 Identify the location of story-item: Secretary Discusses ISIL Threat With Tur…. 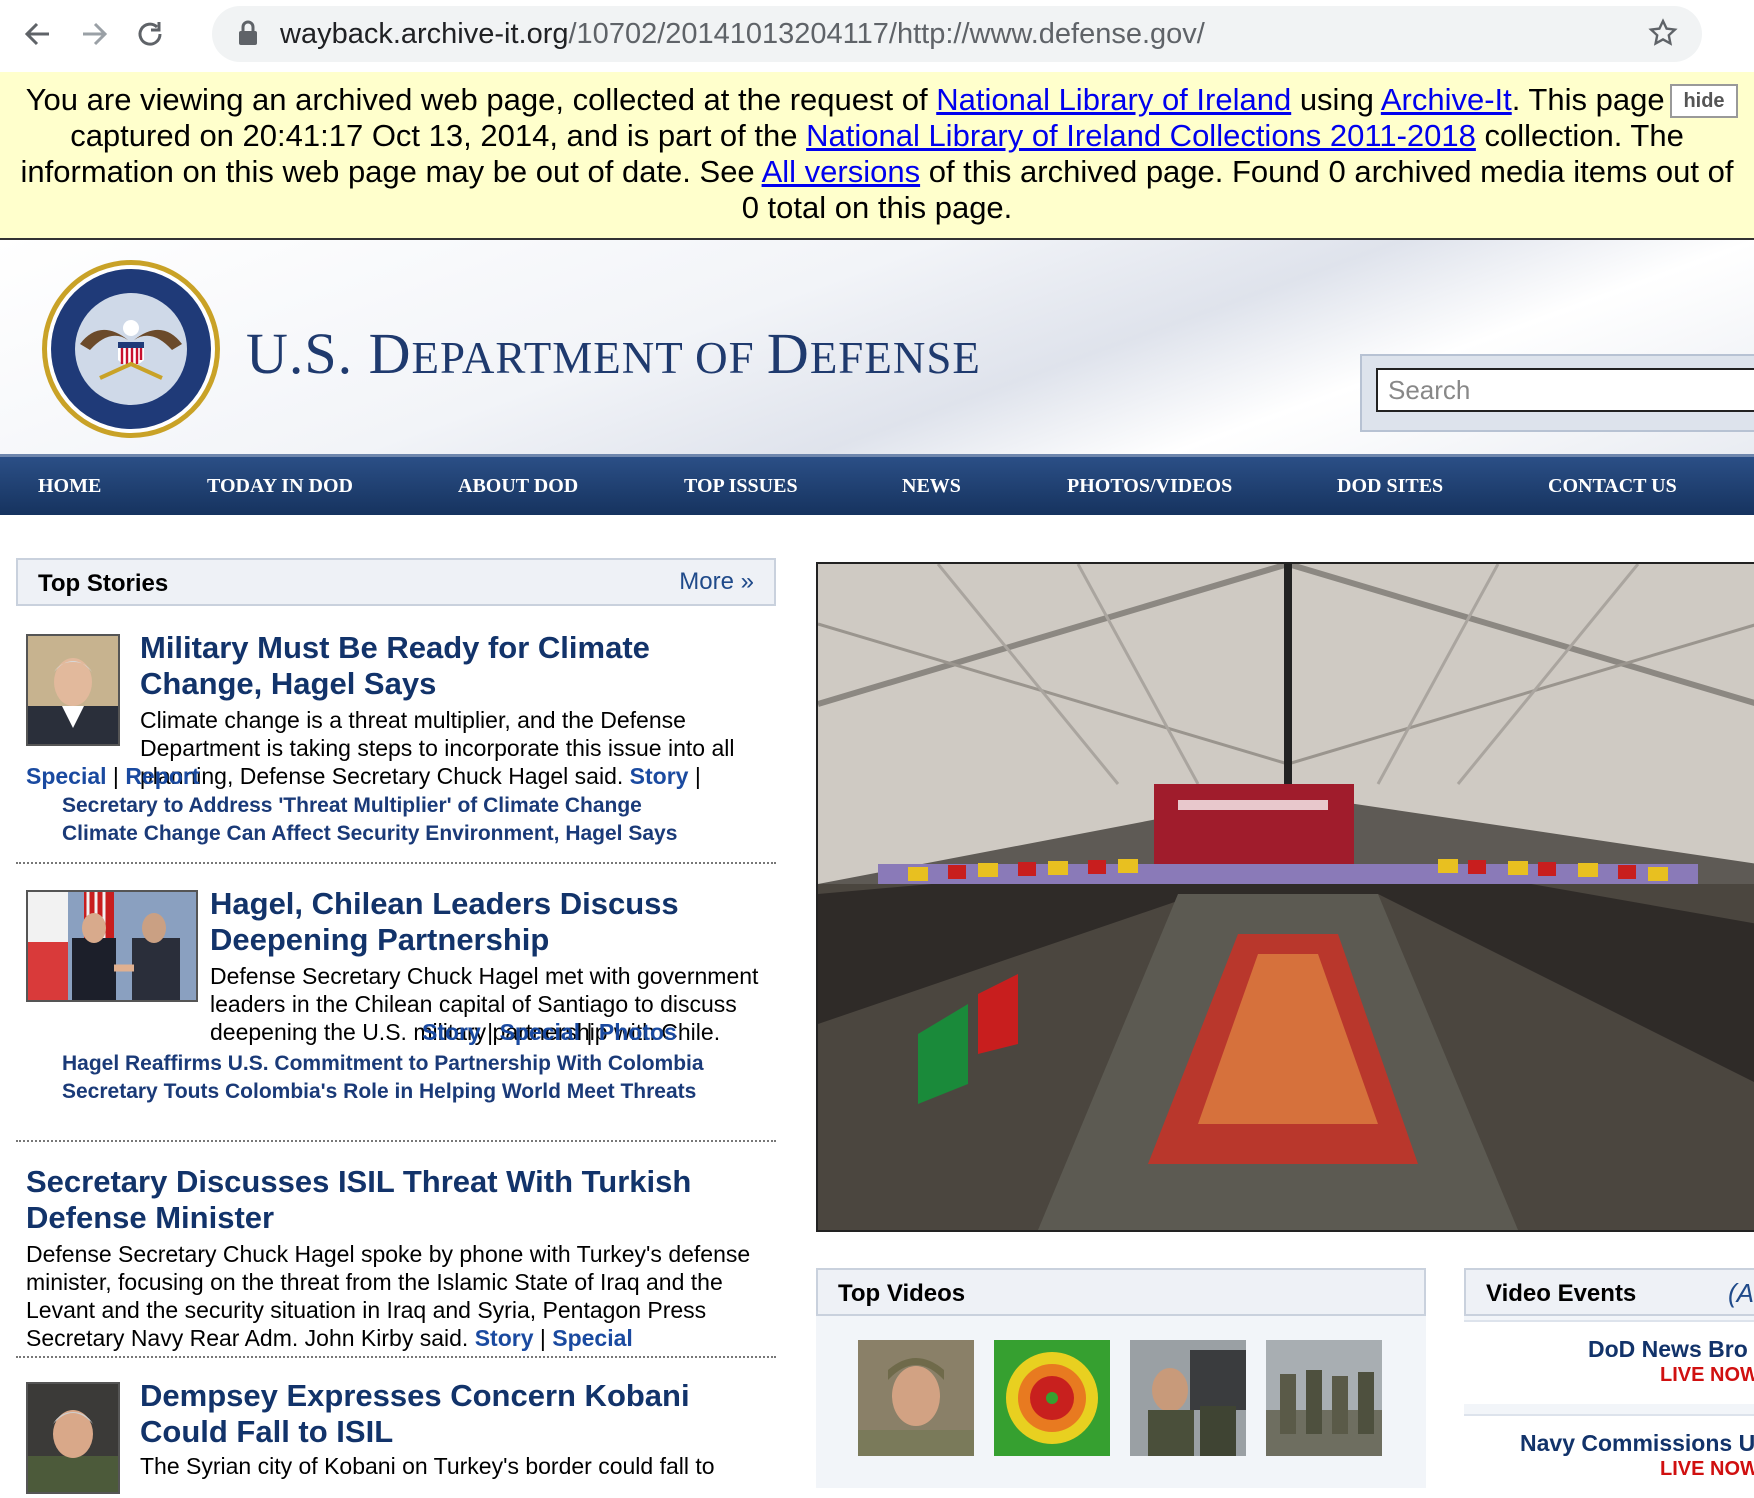
(396, 1250).